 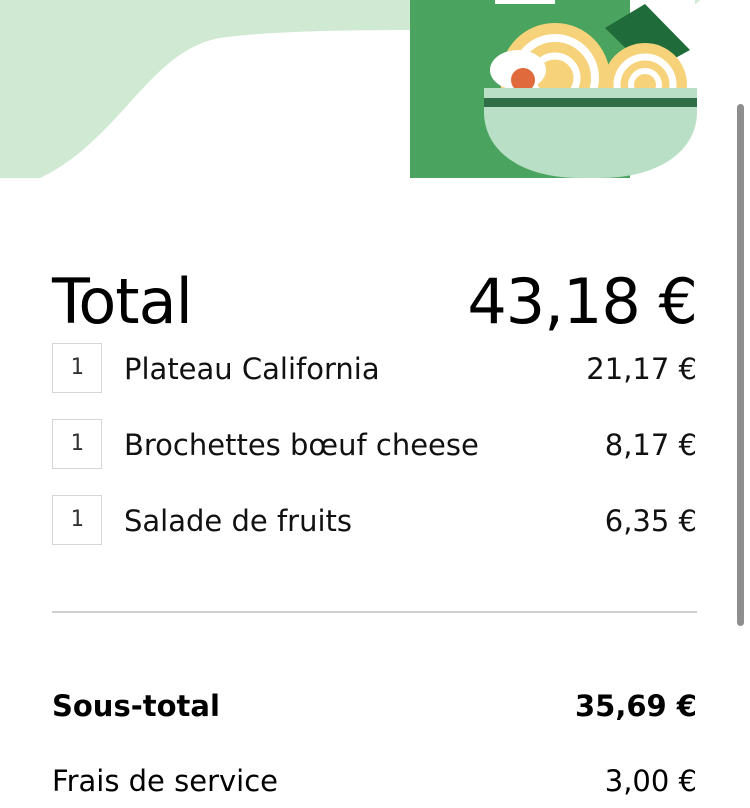 I want to click on section-divider, so click(x=374, y=612).